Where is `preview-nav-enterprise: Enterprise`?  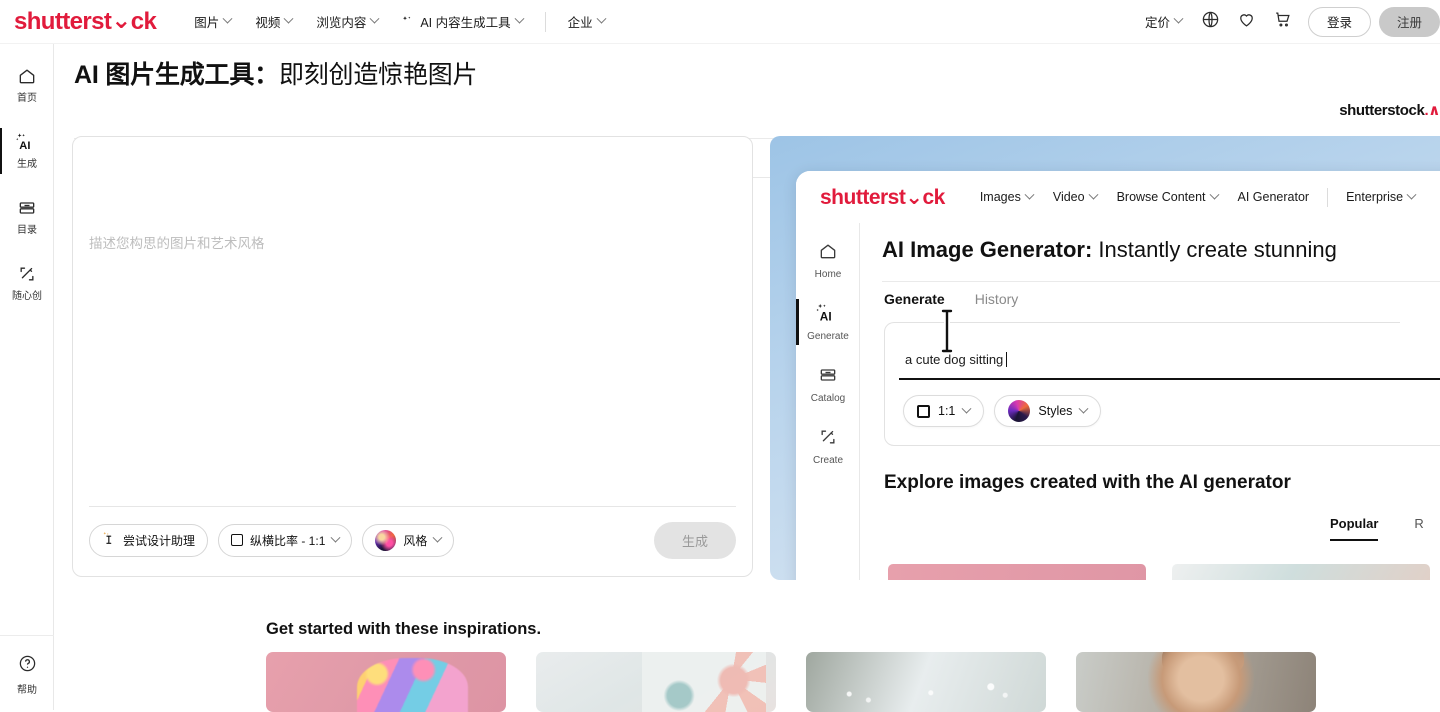
preview-nav-enterprise: Enterprise is located at coordinates (1380, 197).